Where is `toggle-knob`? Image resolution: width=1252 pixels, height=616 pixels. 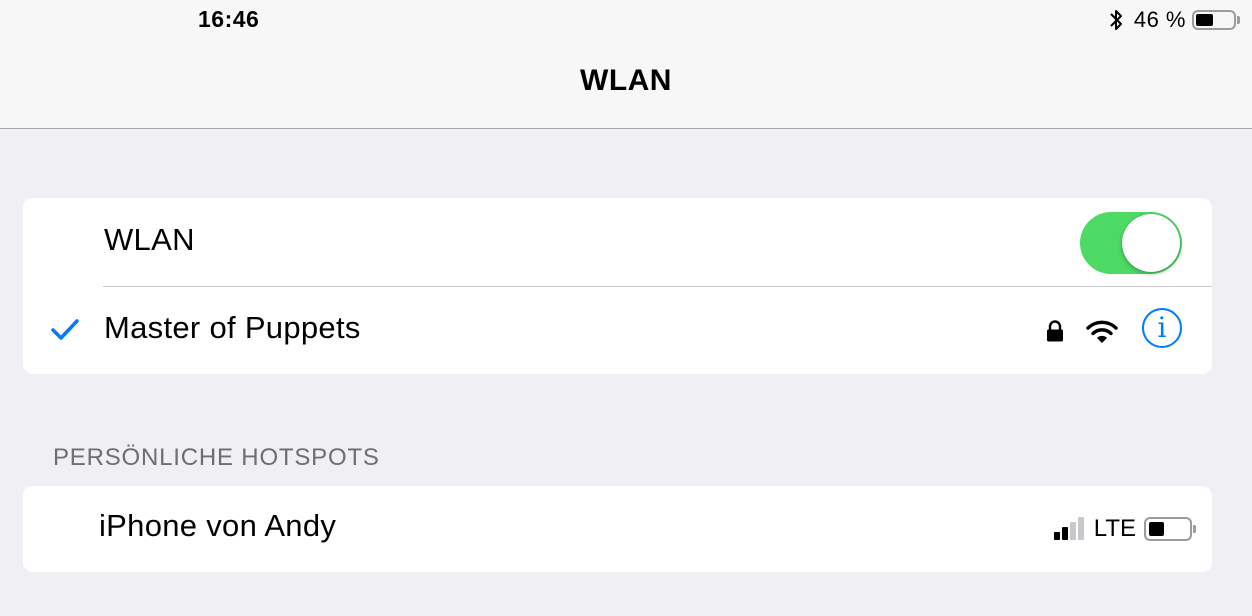
toggle-knob is located at coordinates (1151, 243).